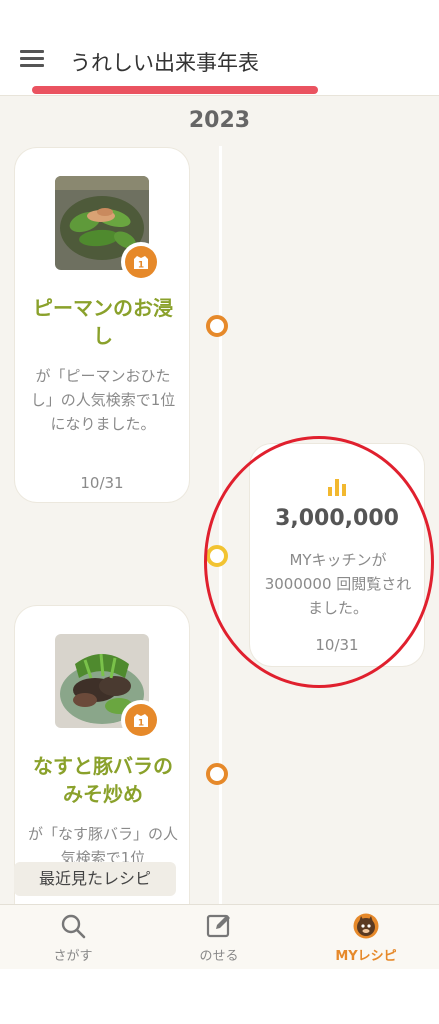 The height and width of the screenshot is (1024, 439). I want to click on edit-icon, so click(219, 926).